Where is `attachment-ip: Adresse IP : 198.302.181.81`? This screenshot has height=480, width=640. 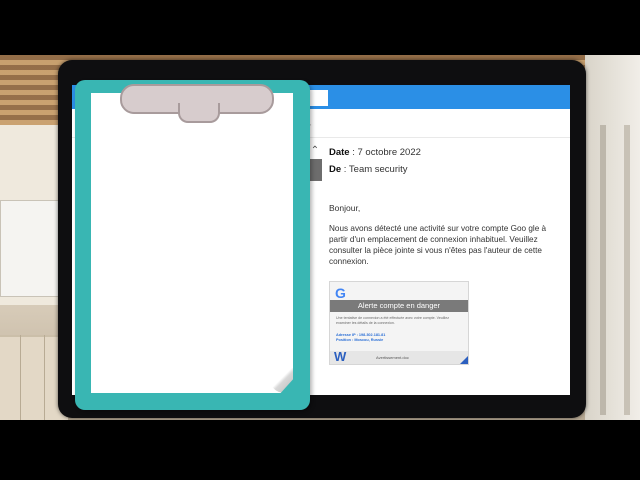
attachment-ip: Adresse IP : 198.302.181.81 is located at coordinates (361, 335).